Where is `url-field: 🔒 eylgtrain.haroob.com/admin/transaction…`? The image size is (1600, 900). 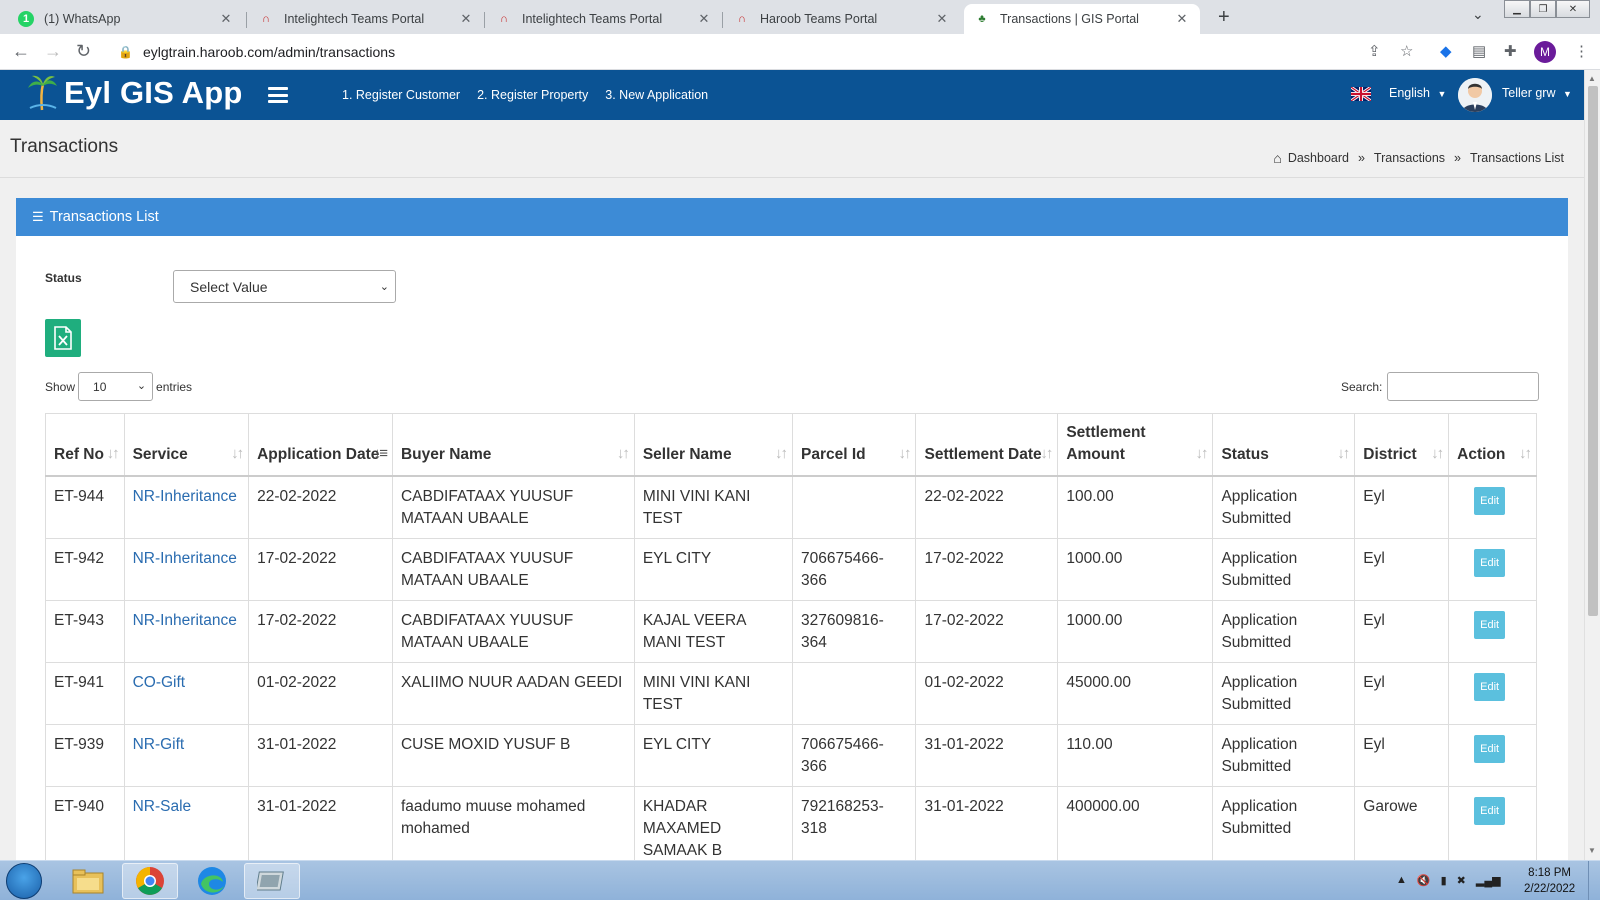
url-field: 🔒 eylgtrain.haroob.com/admin/transaction… is located at coordinates (763, 52).